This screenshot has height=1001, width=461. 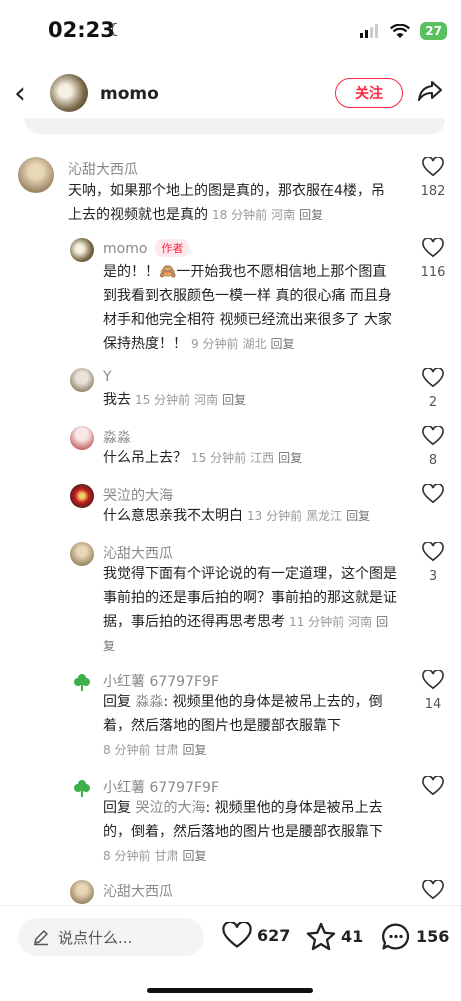 I want to click on note-header: ‹ momo 关注, so click(x=230, y=96).